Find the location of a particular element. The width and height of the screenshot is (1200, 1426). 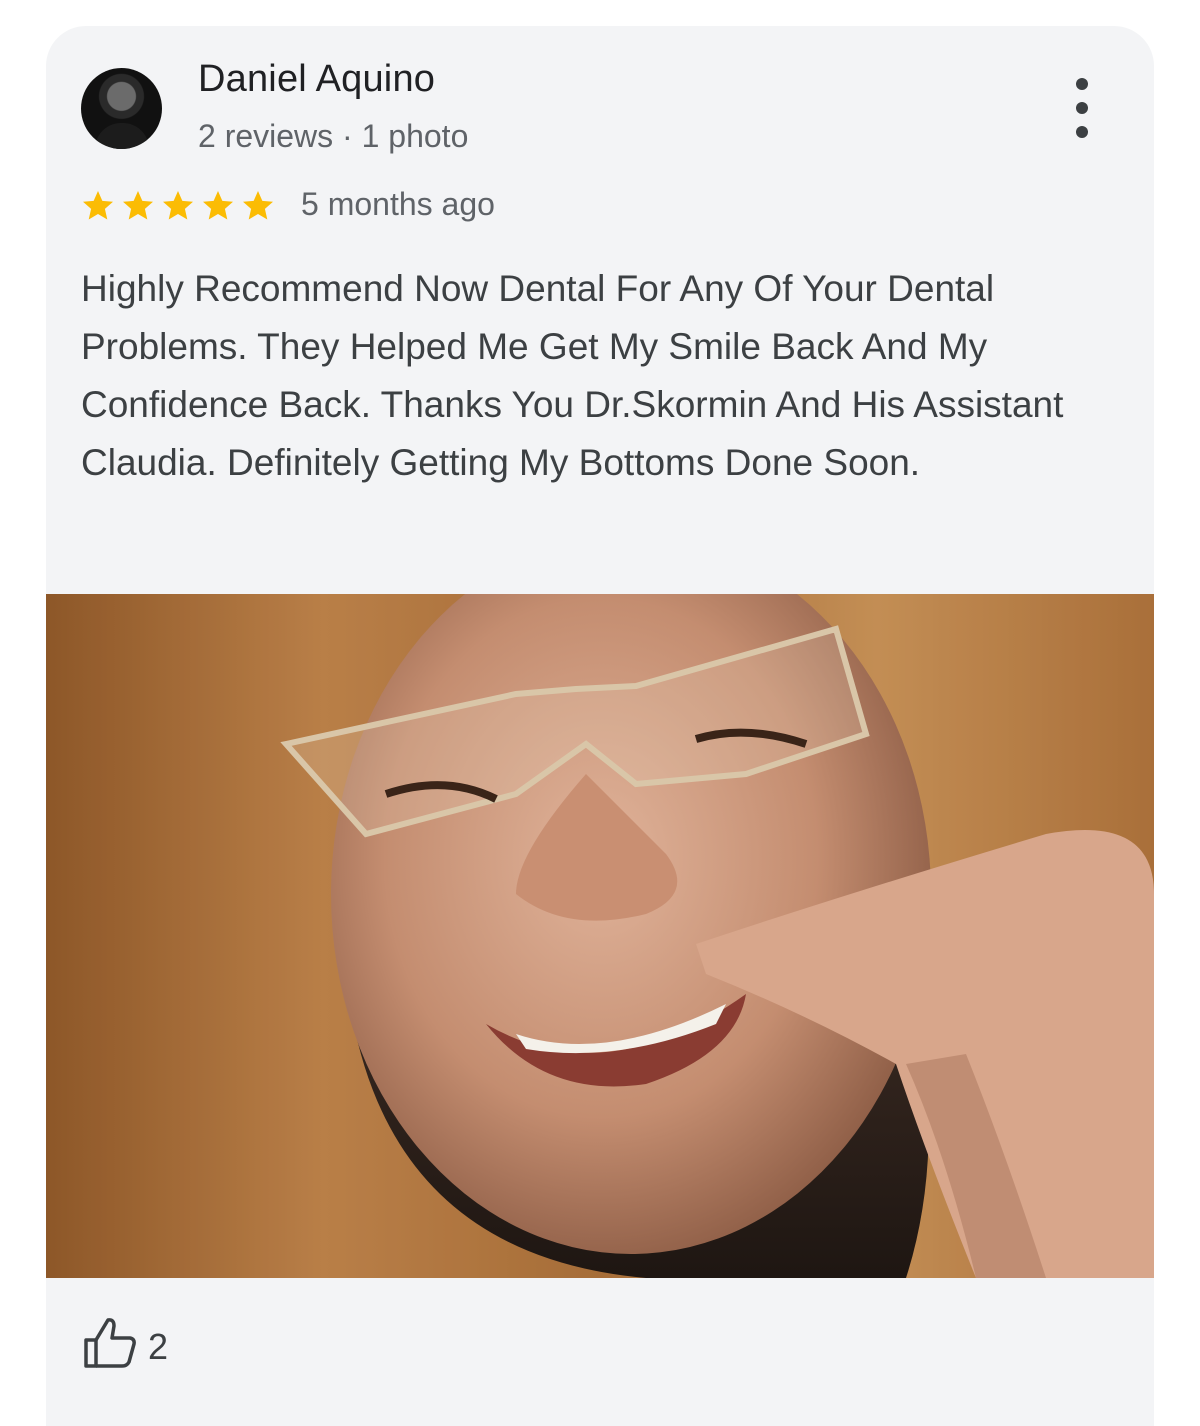

more-options-button is located at coordinates (1082, 108).